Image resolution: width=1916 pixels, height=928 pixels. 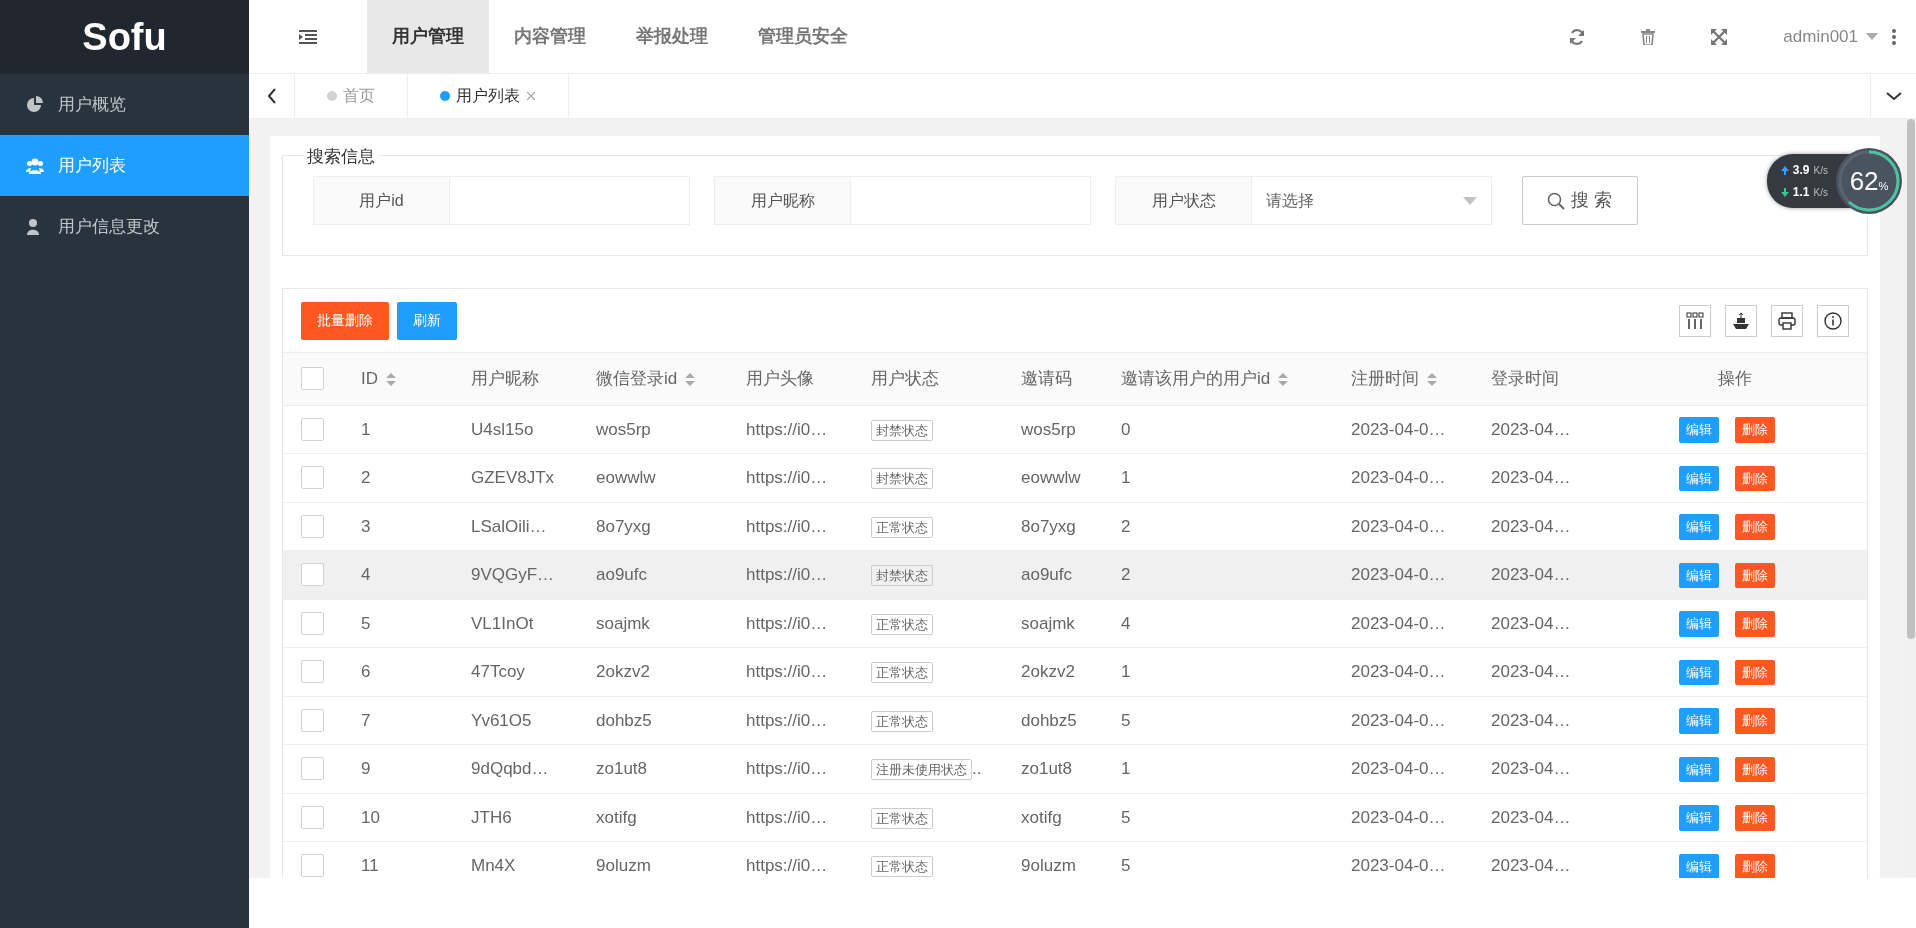 I want to click on table-cell: soajmk, so click(x=1048, y=623).